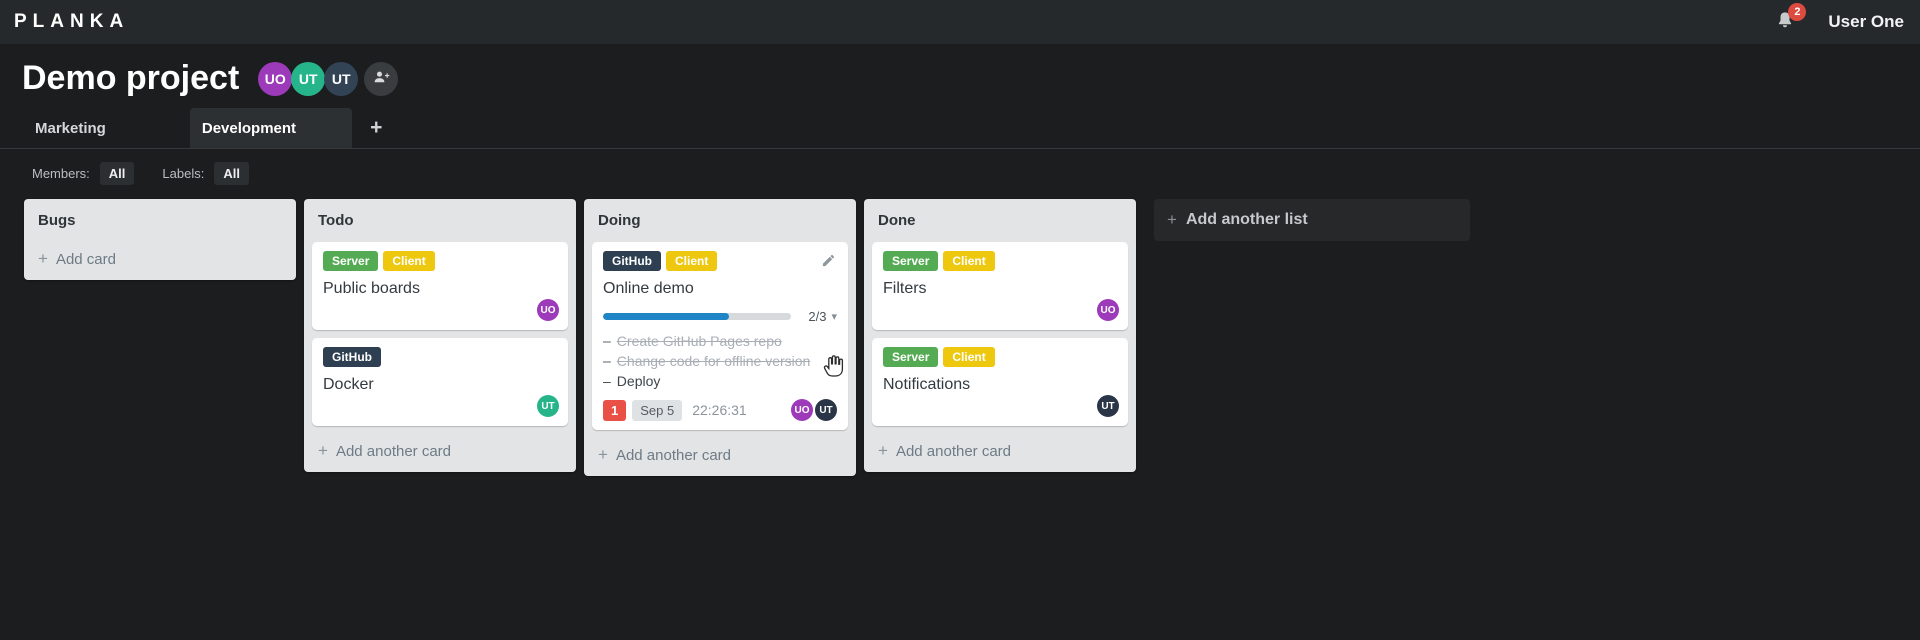 This screenshot has width=1920, height=640. I want to click on list-title: Done, so click(1000, 224).